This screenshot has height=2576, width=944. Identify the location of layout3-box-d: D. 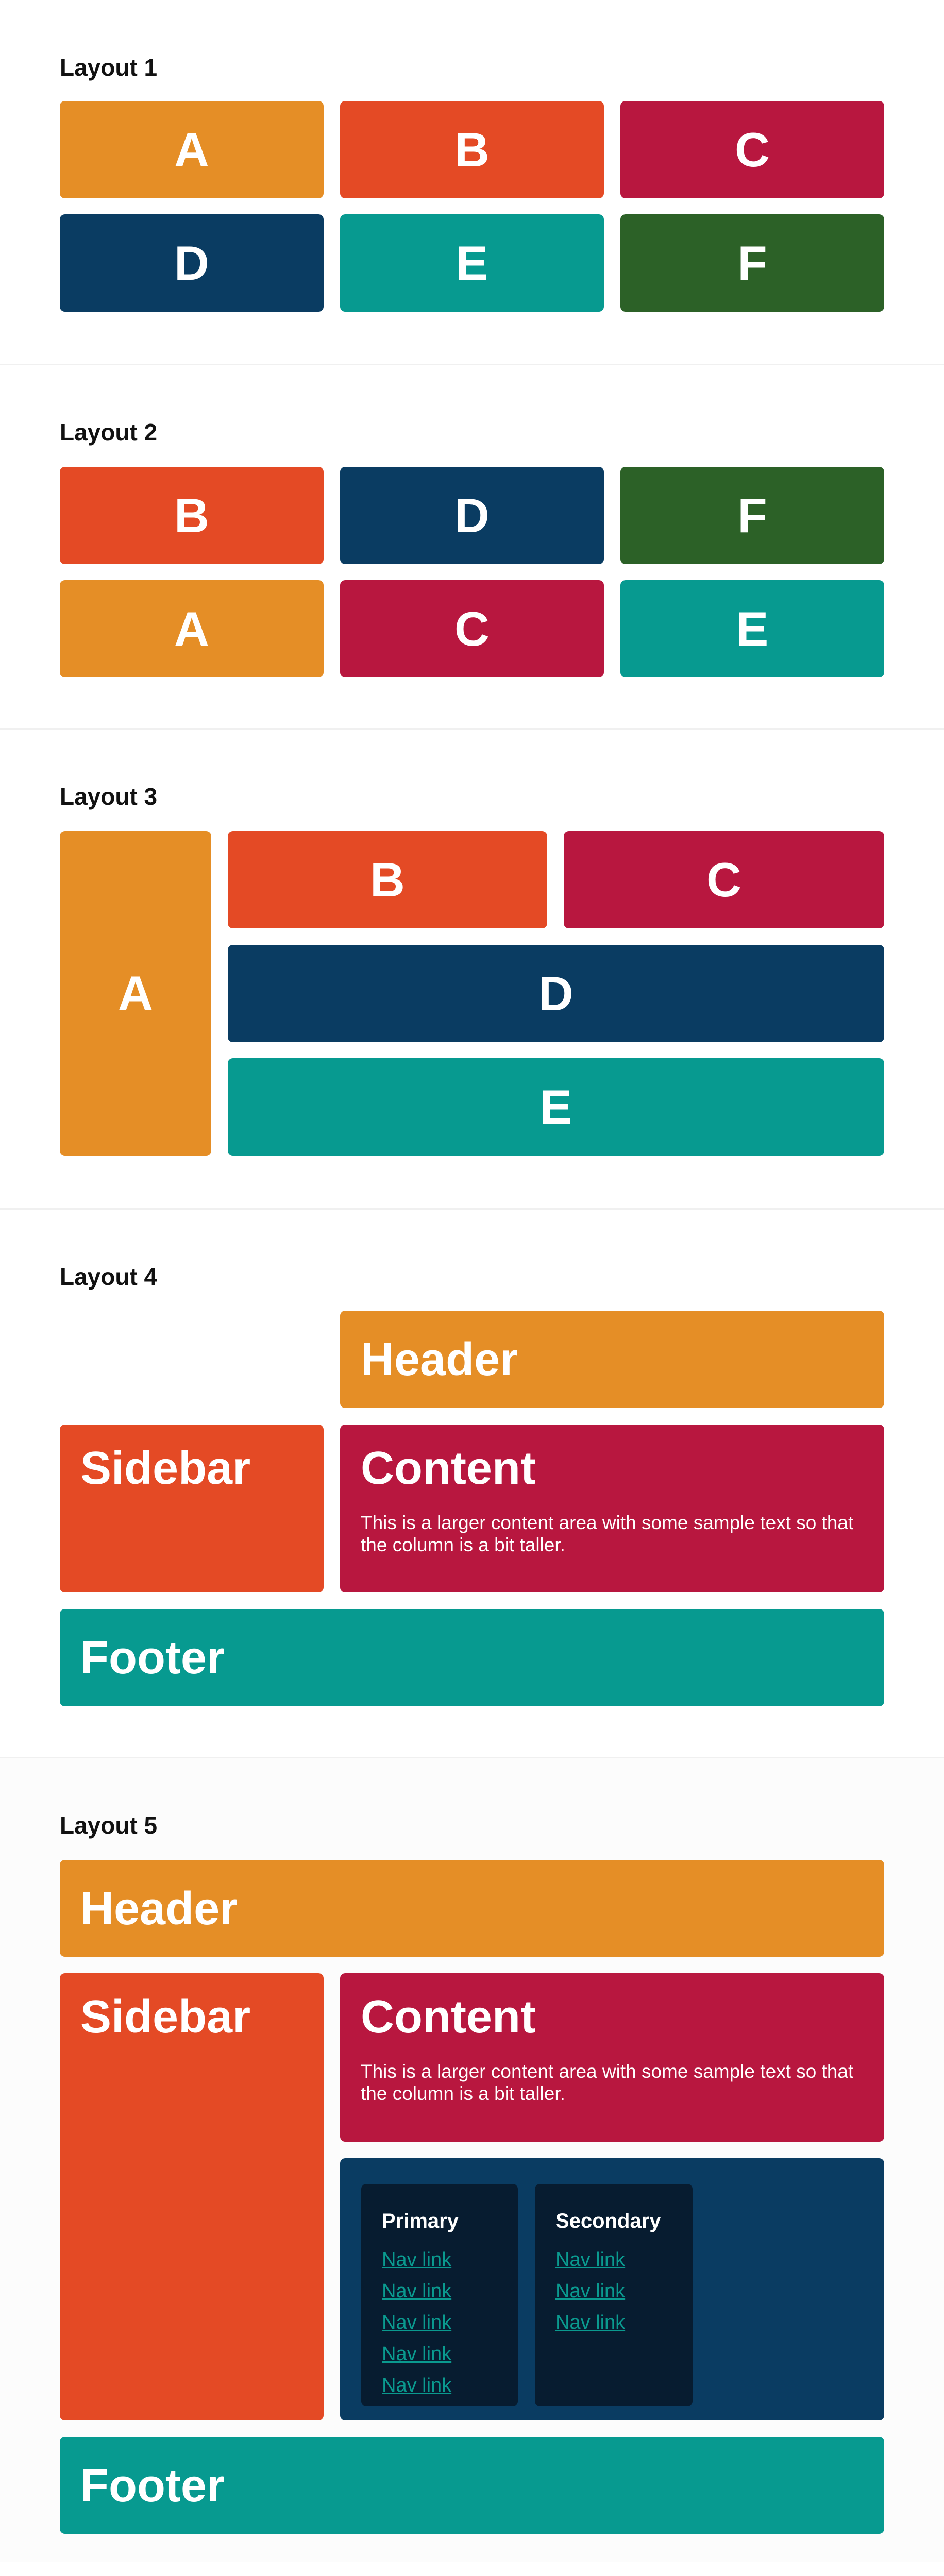
(556, 993).